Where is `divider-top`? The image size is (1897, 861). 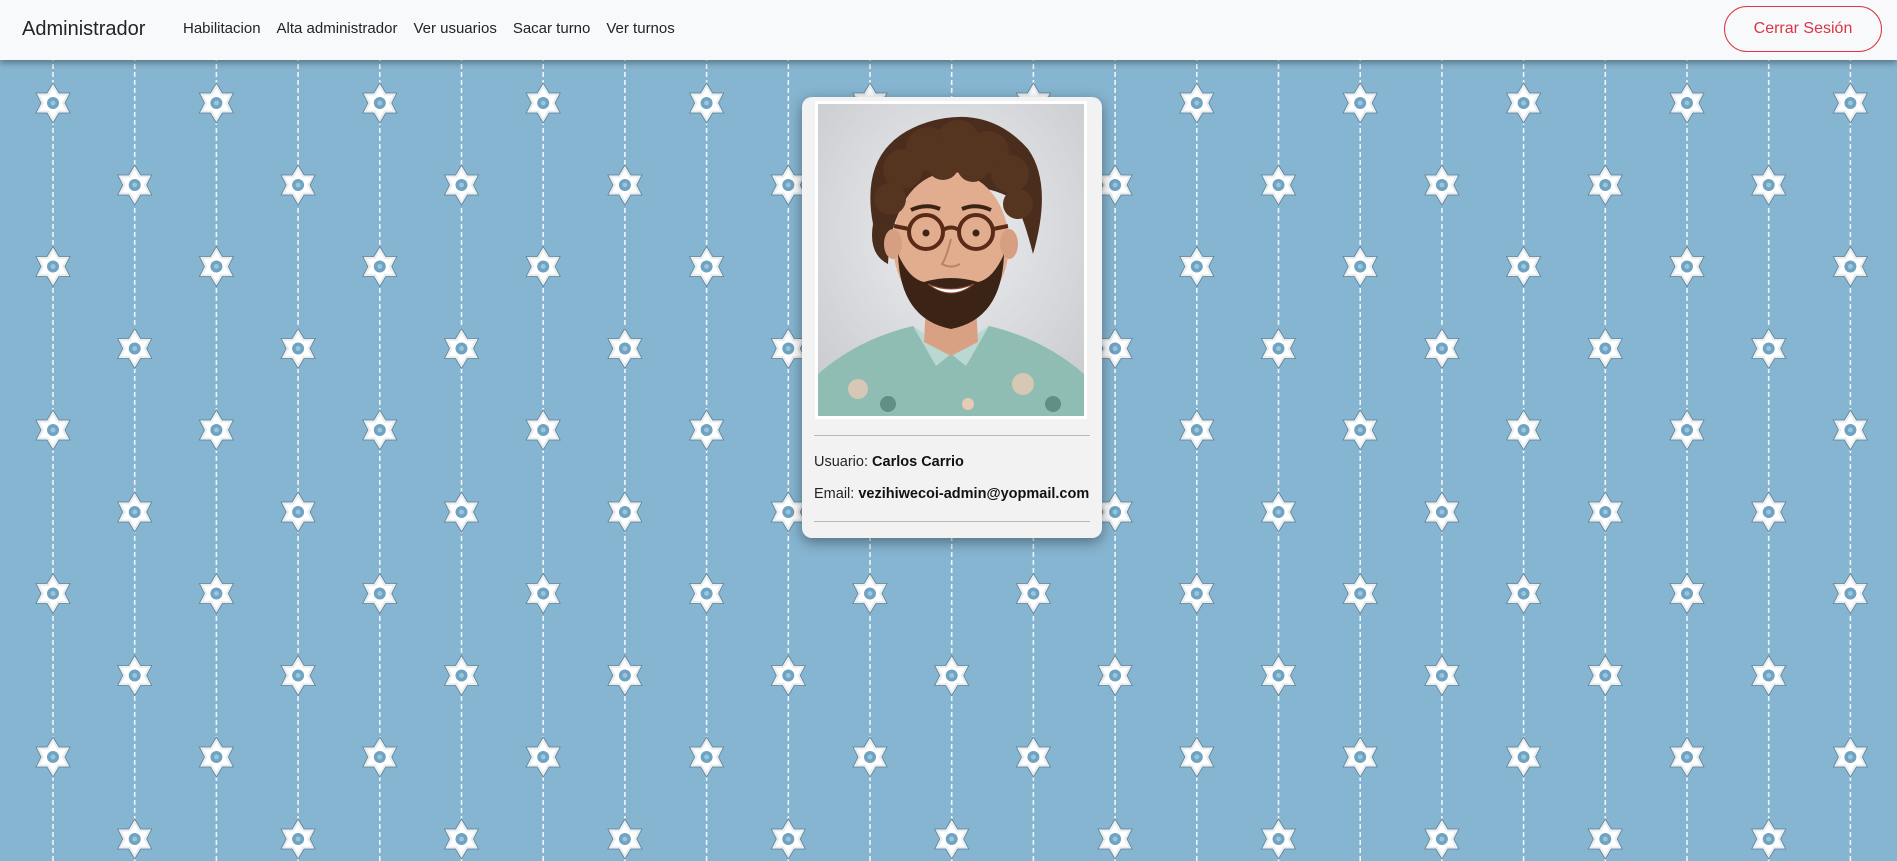
divider-top is located at coordinates (952, 435).